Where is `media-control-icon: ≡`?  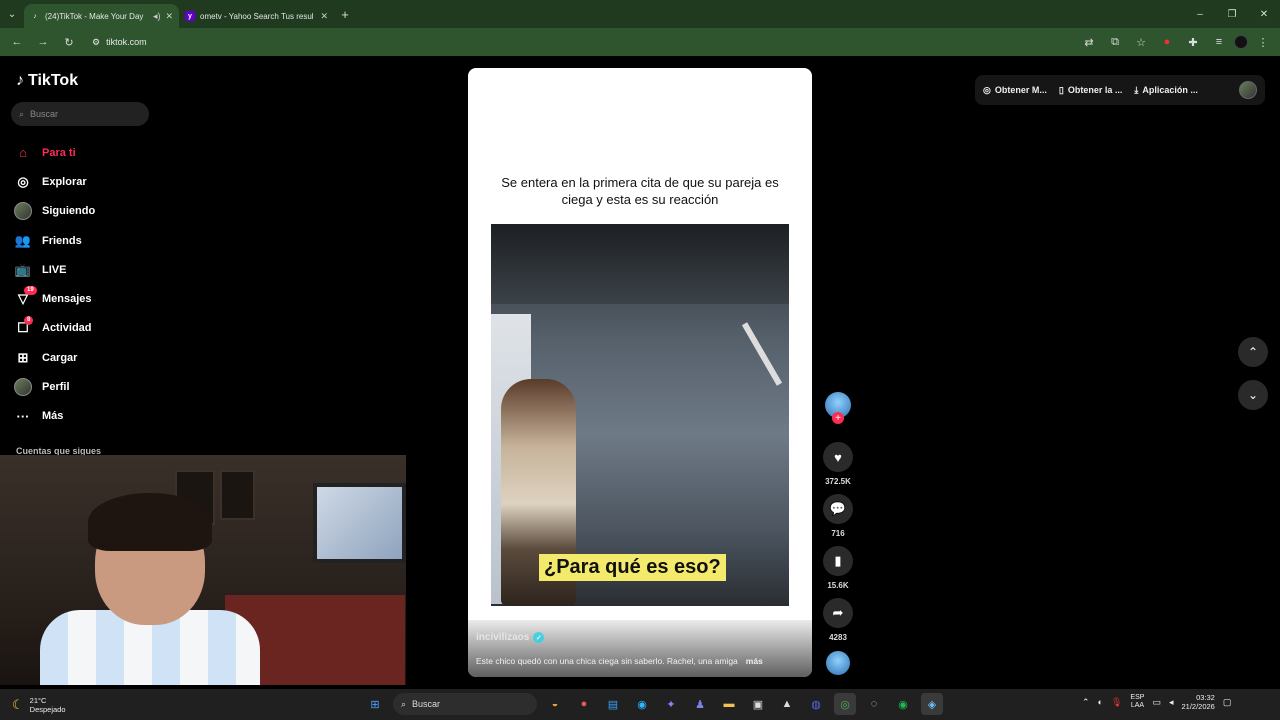 media-control-icon: ≡ is located at coordinates (1219, 42).